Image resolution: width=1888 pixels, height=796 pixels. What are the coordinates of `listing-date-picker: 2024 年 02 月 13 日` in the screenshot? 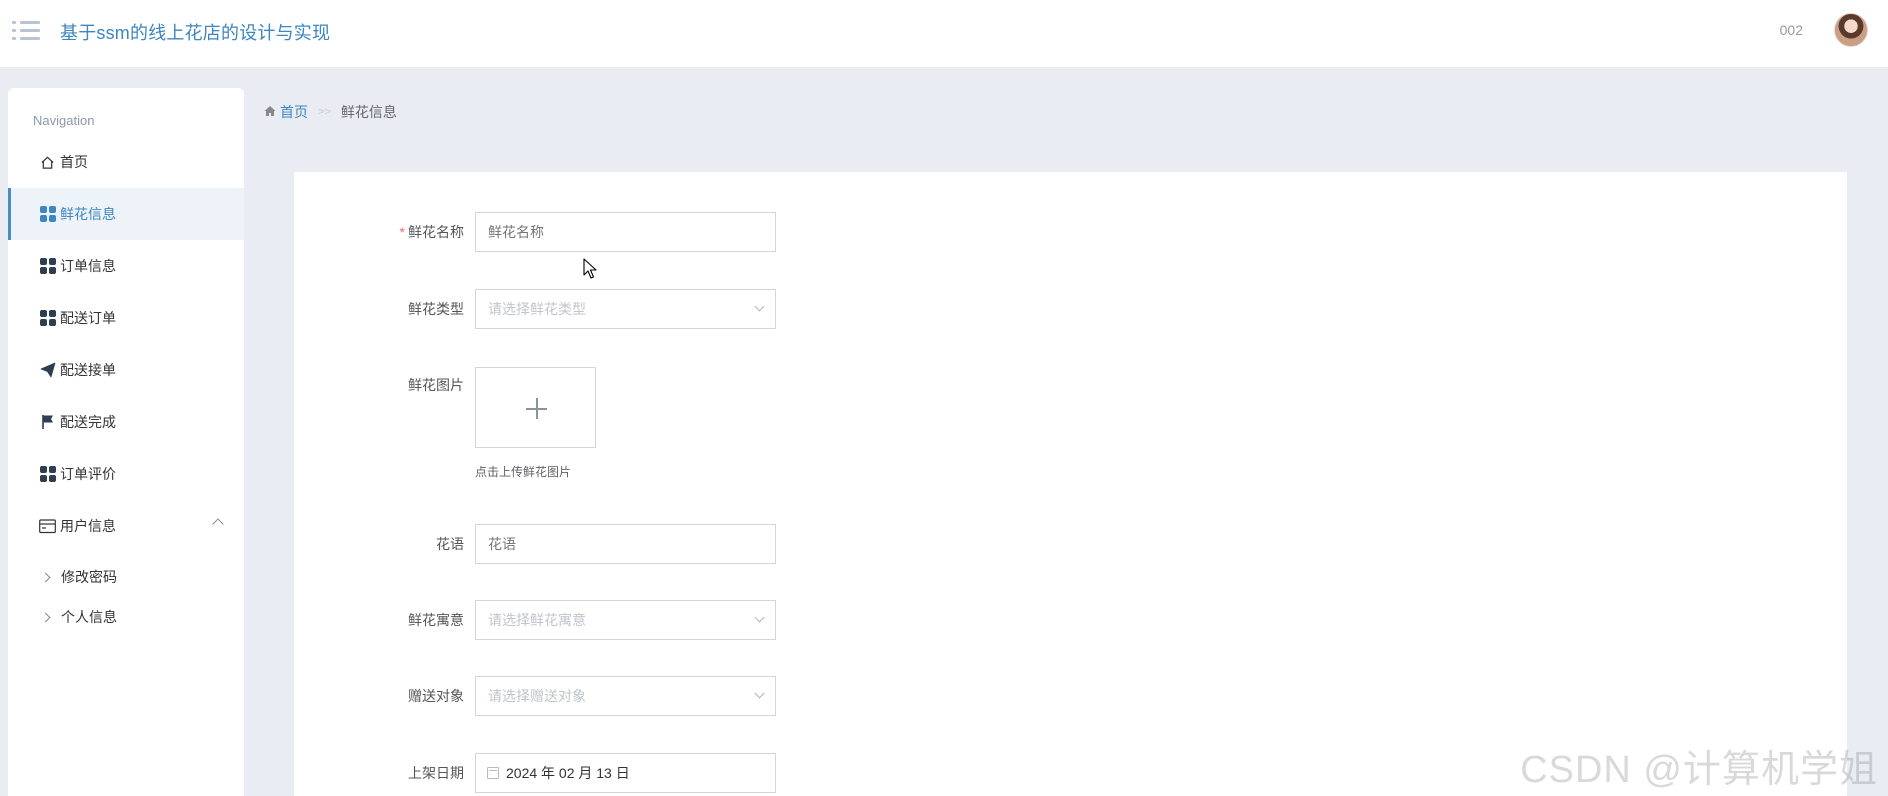 It's located at (625, 773).